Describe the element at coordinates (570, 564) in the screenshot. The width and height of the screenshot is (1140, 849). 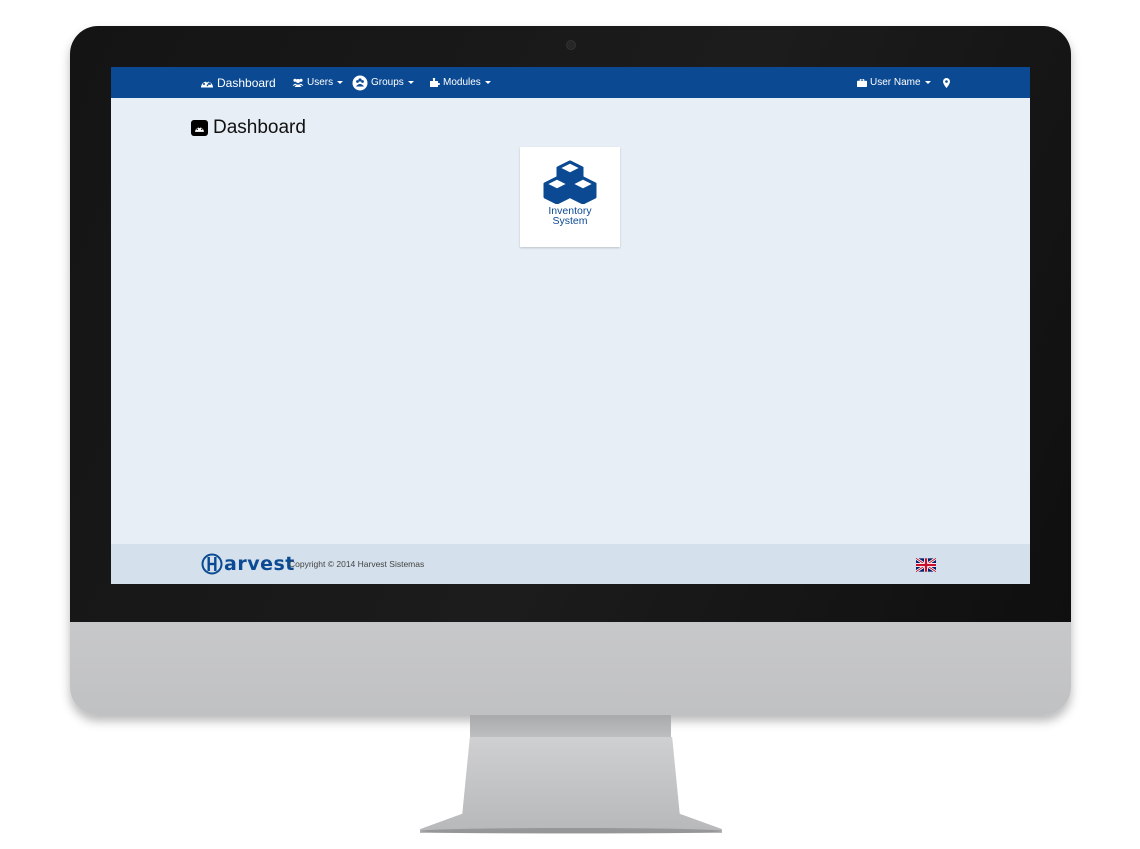
I see `footer: arvest Copyright © 2014 Harvest Sistemas` at that location.